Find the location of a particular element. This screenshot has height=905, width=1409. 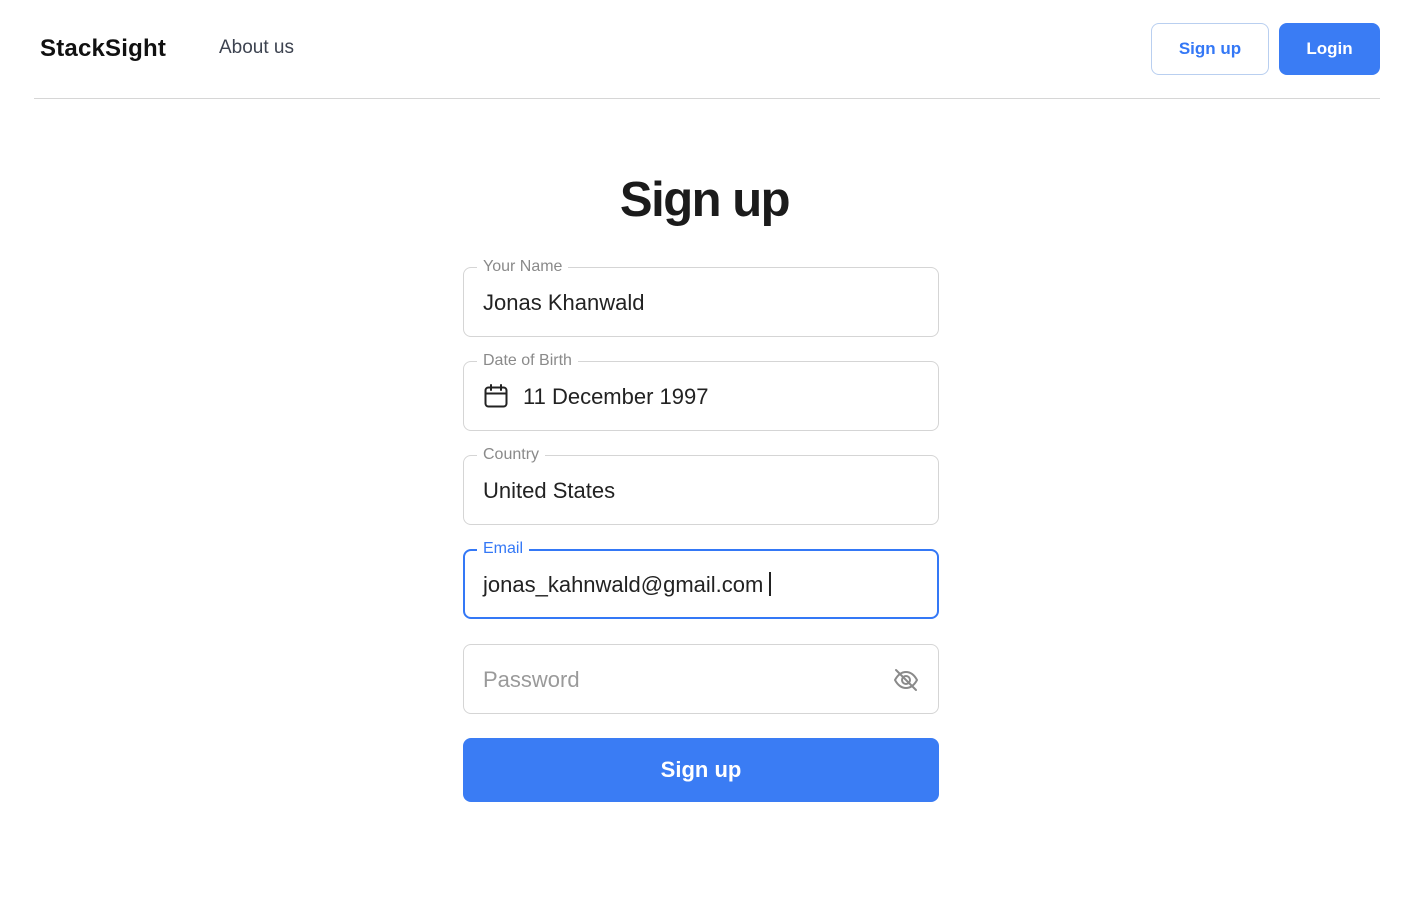

email-field-value: jonas_kahnwald@gmail.com is located at coordinates (627, 585).